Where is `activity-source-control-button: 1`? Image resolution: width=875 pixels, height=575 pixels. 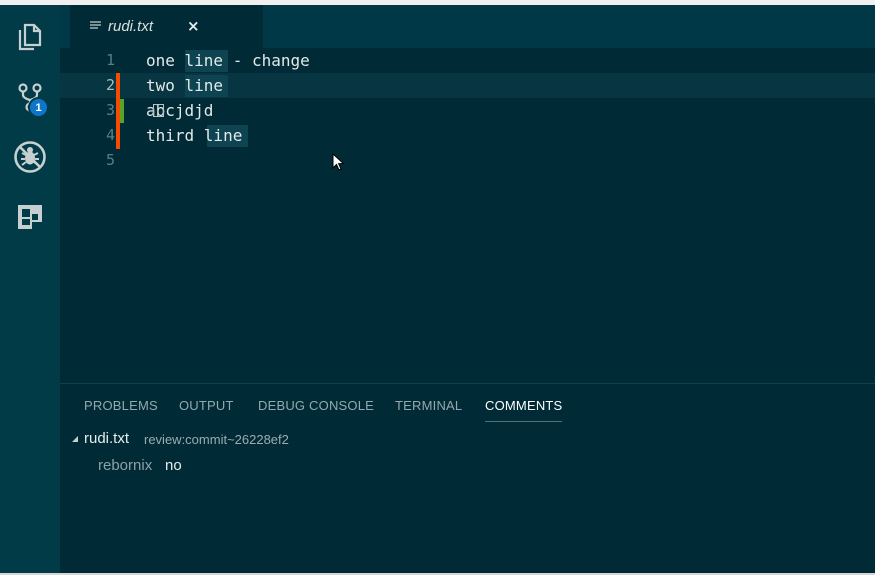 activity-source-control-button: 1 is located at coordinates (30, 97).